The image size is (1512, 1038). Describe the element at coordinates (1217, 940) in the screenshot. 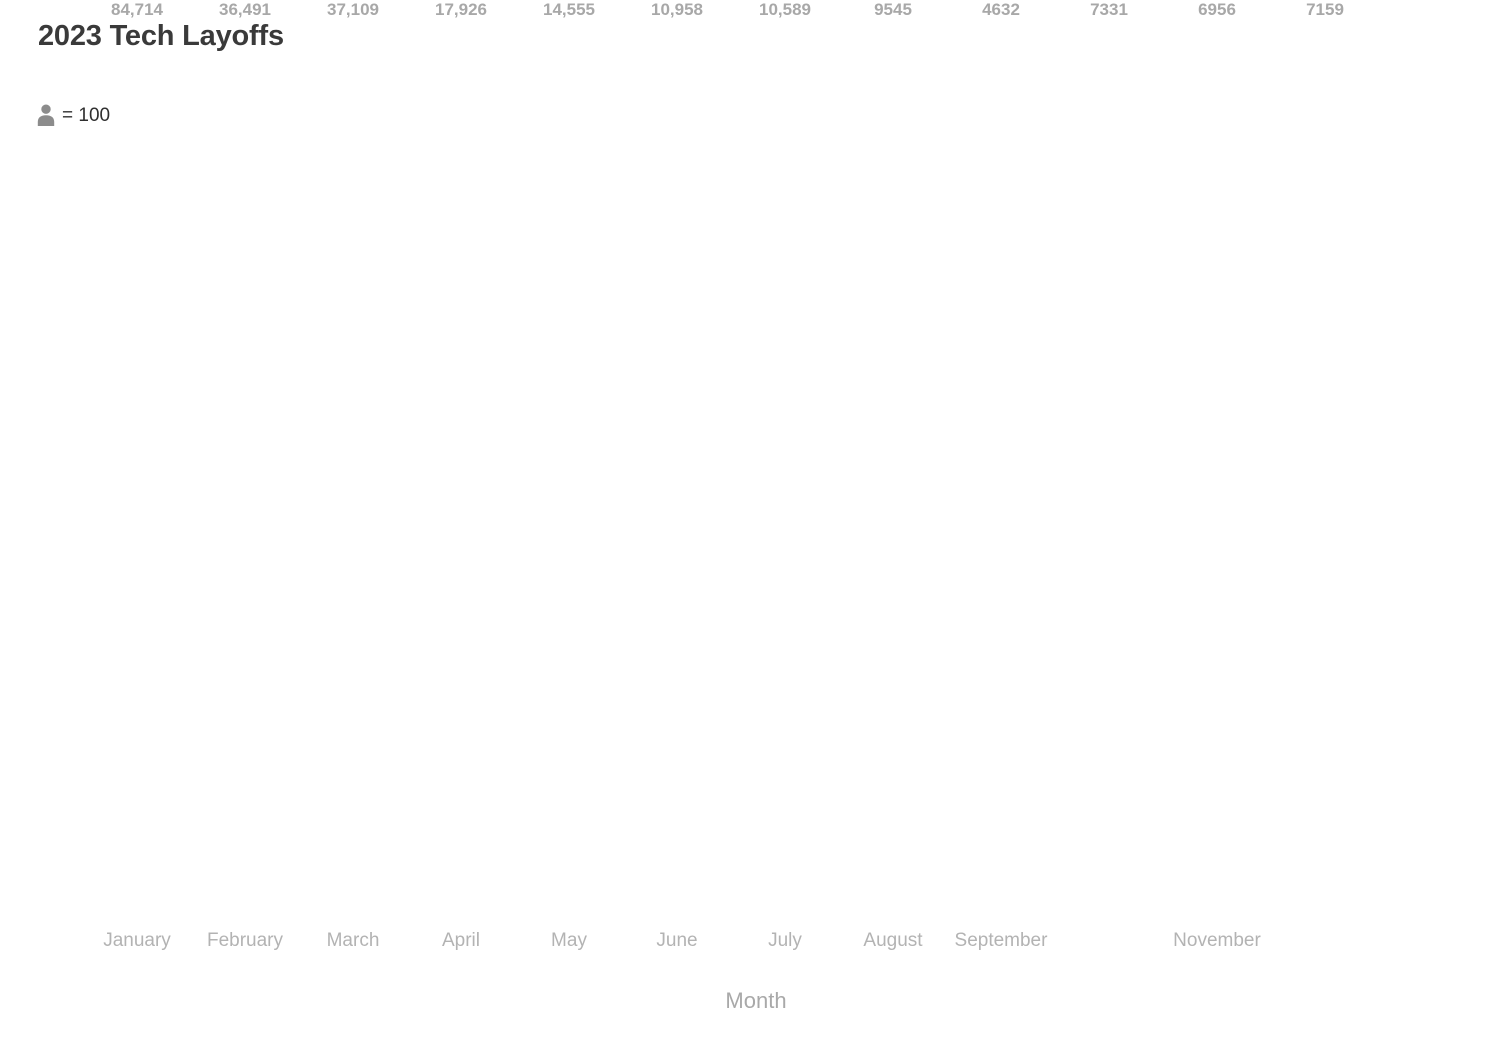

I see `x-tick-november: November` at that location.